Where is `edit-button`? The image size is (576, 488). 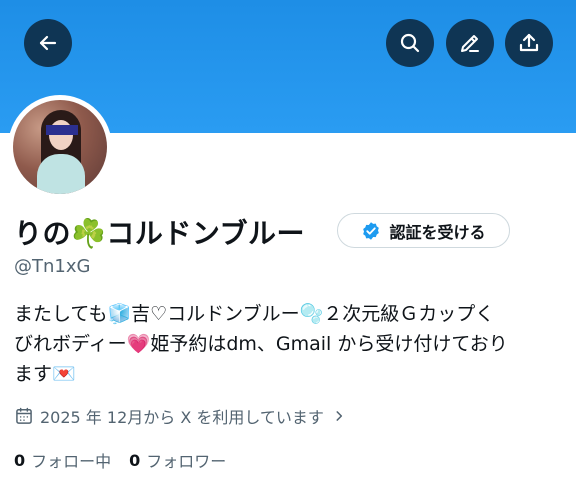
edit-button is located at coordinates (470, 43).